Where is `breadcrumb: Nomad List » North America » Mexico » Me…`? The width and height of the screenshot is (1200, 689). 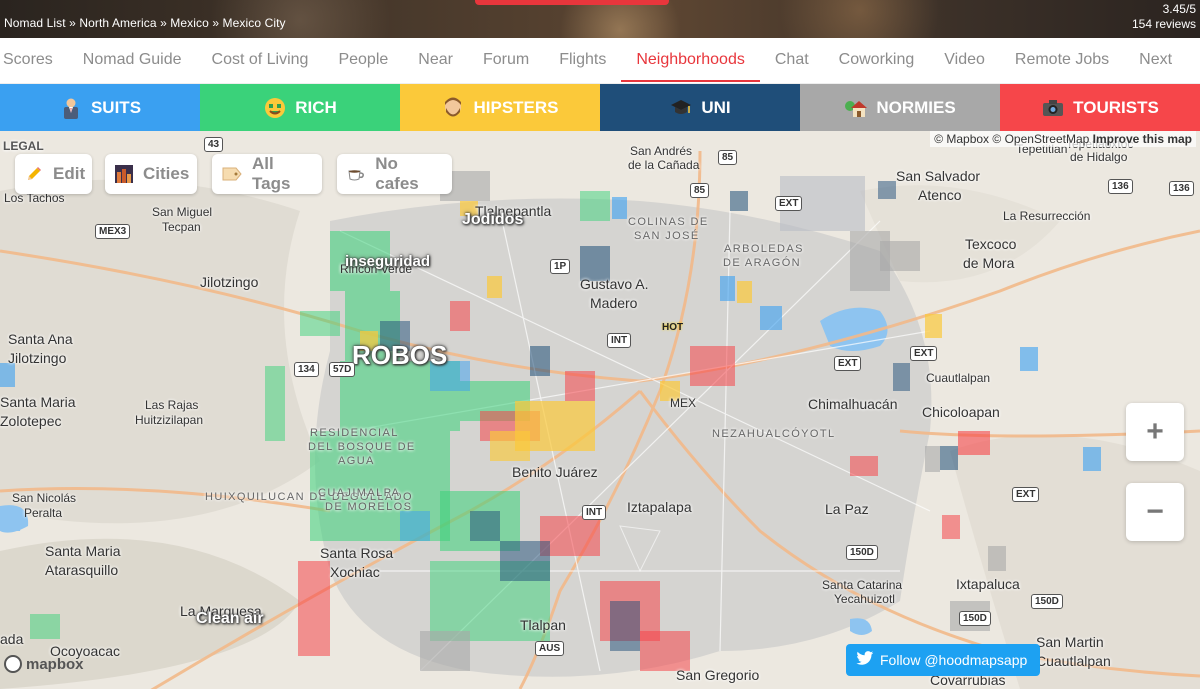 breadcrumb: Nomad List » North America » Mexico » Me… is located at coordinates (145, 23).